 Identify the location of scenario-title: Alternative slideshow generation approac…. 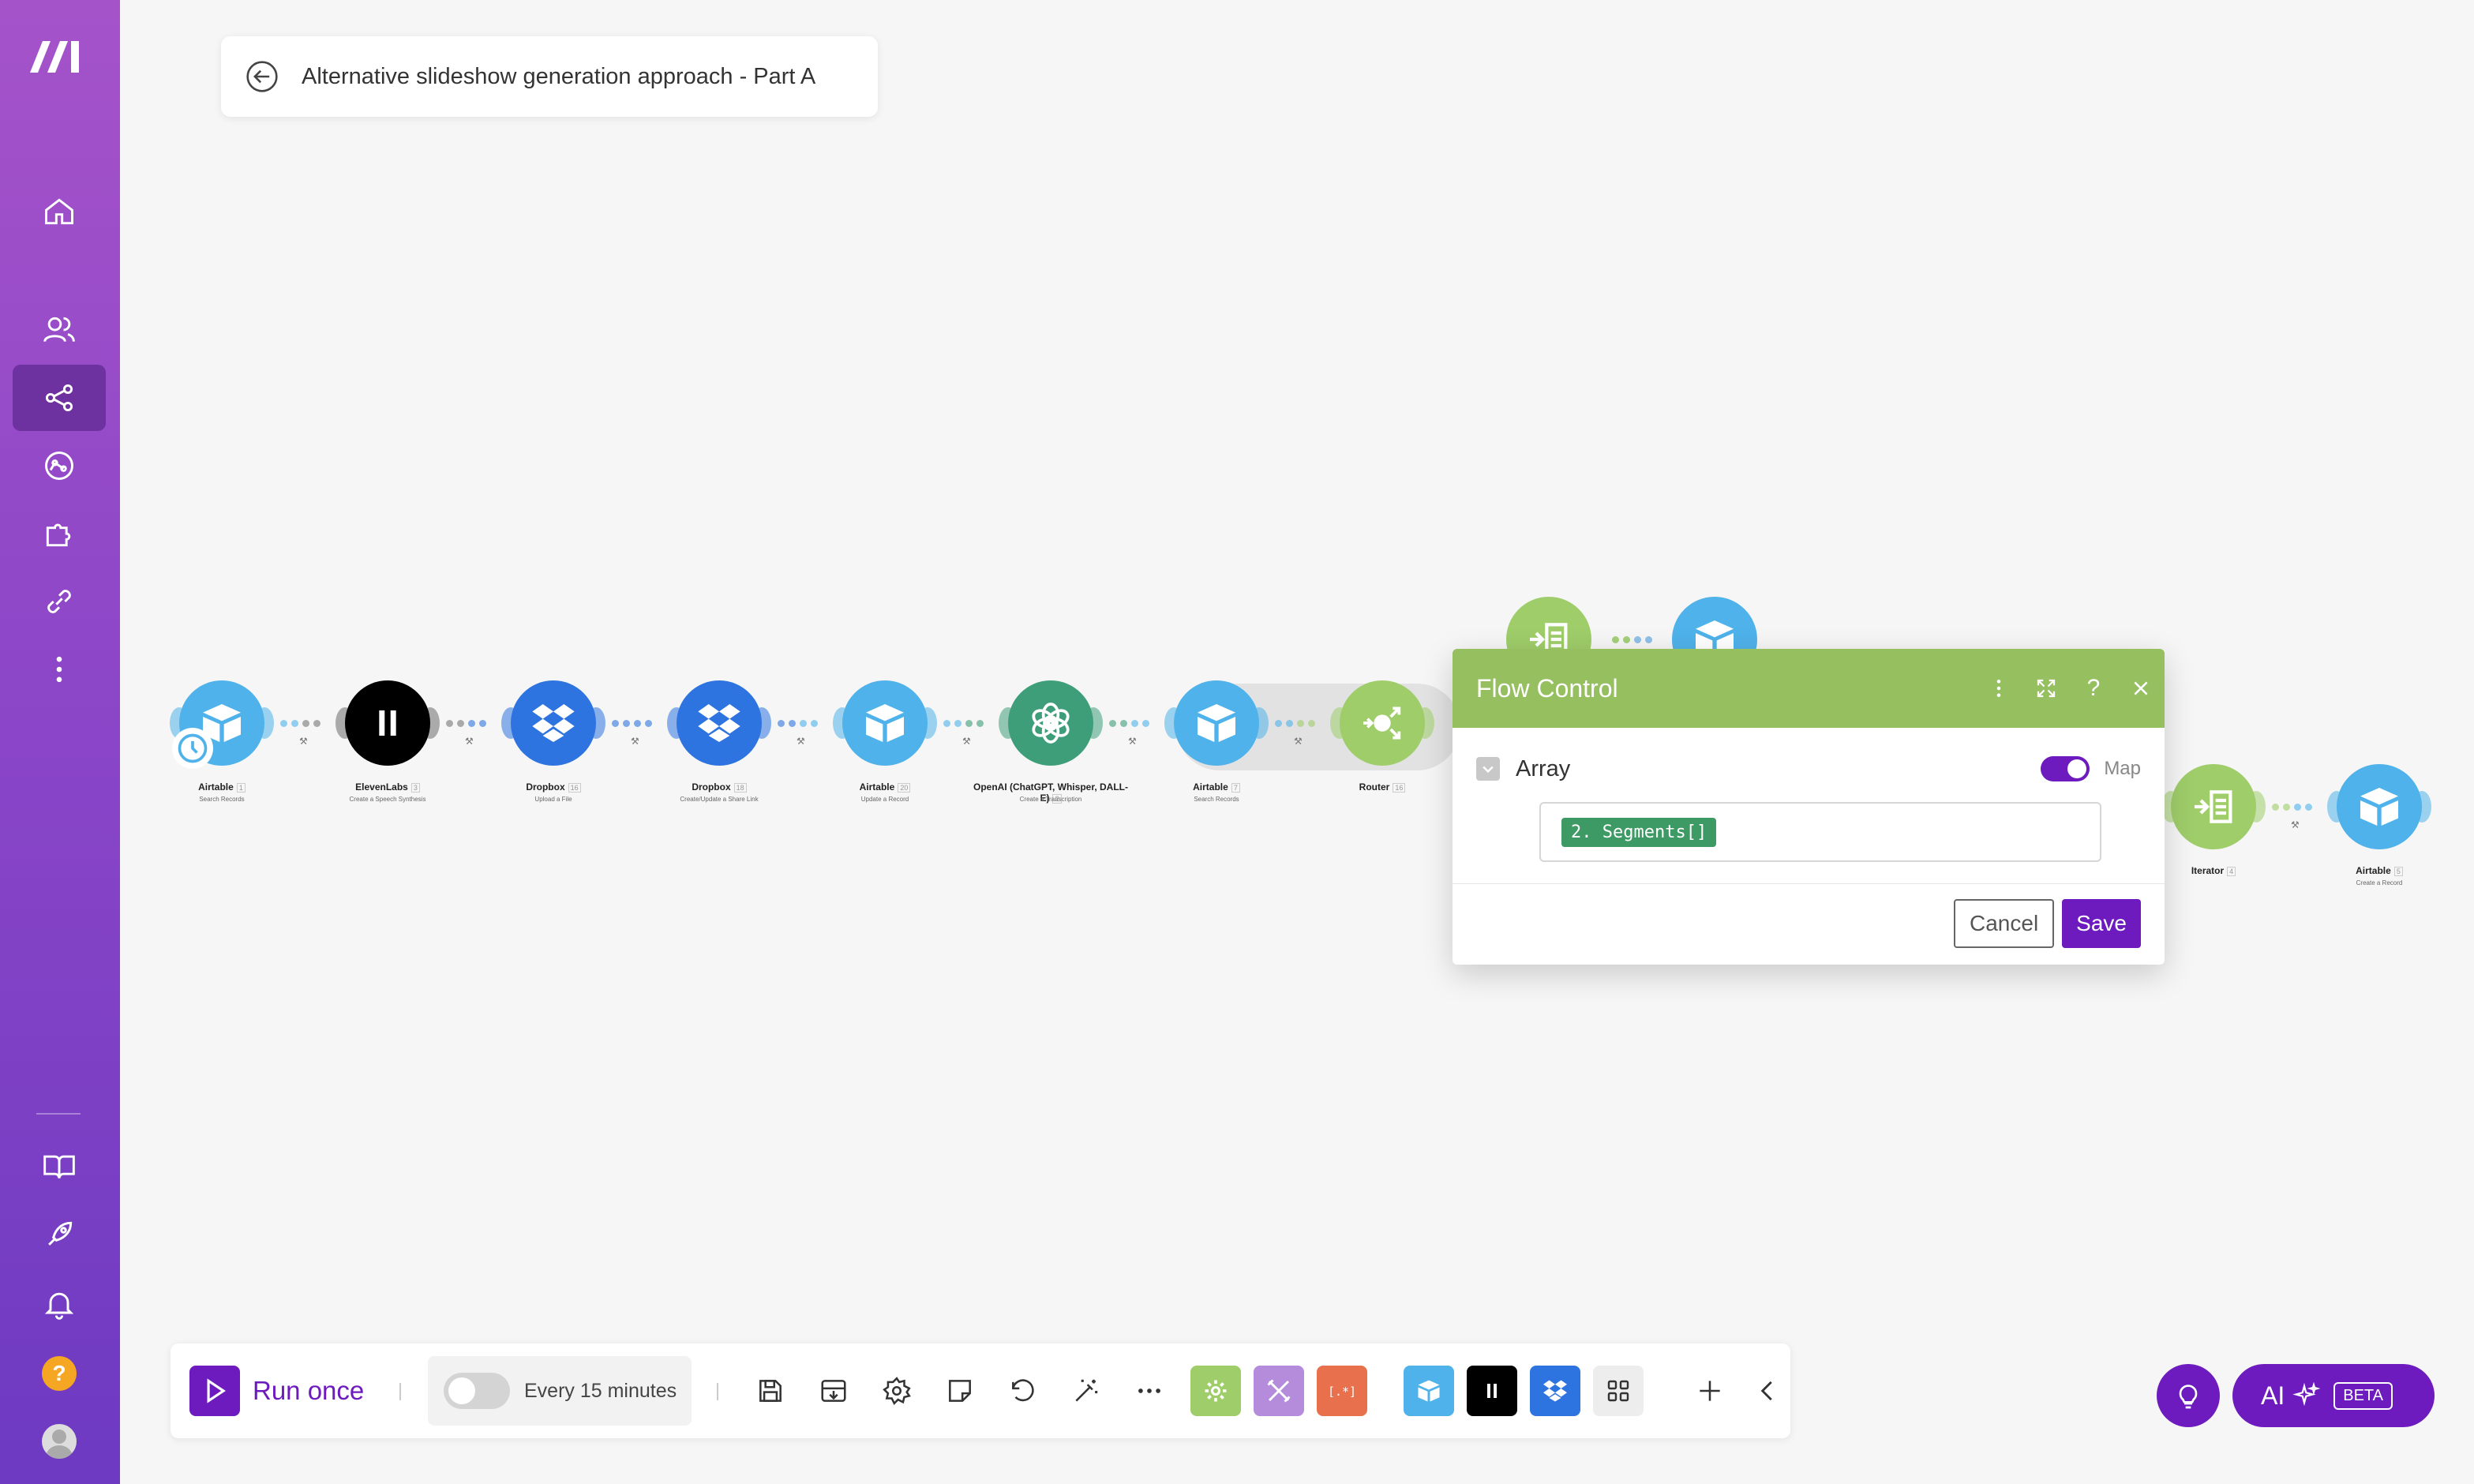
(558, 77).